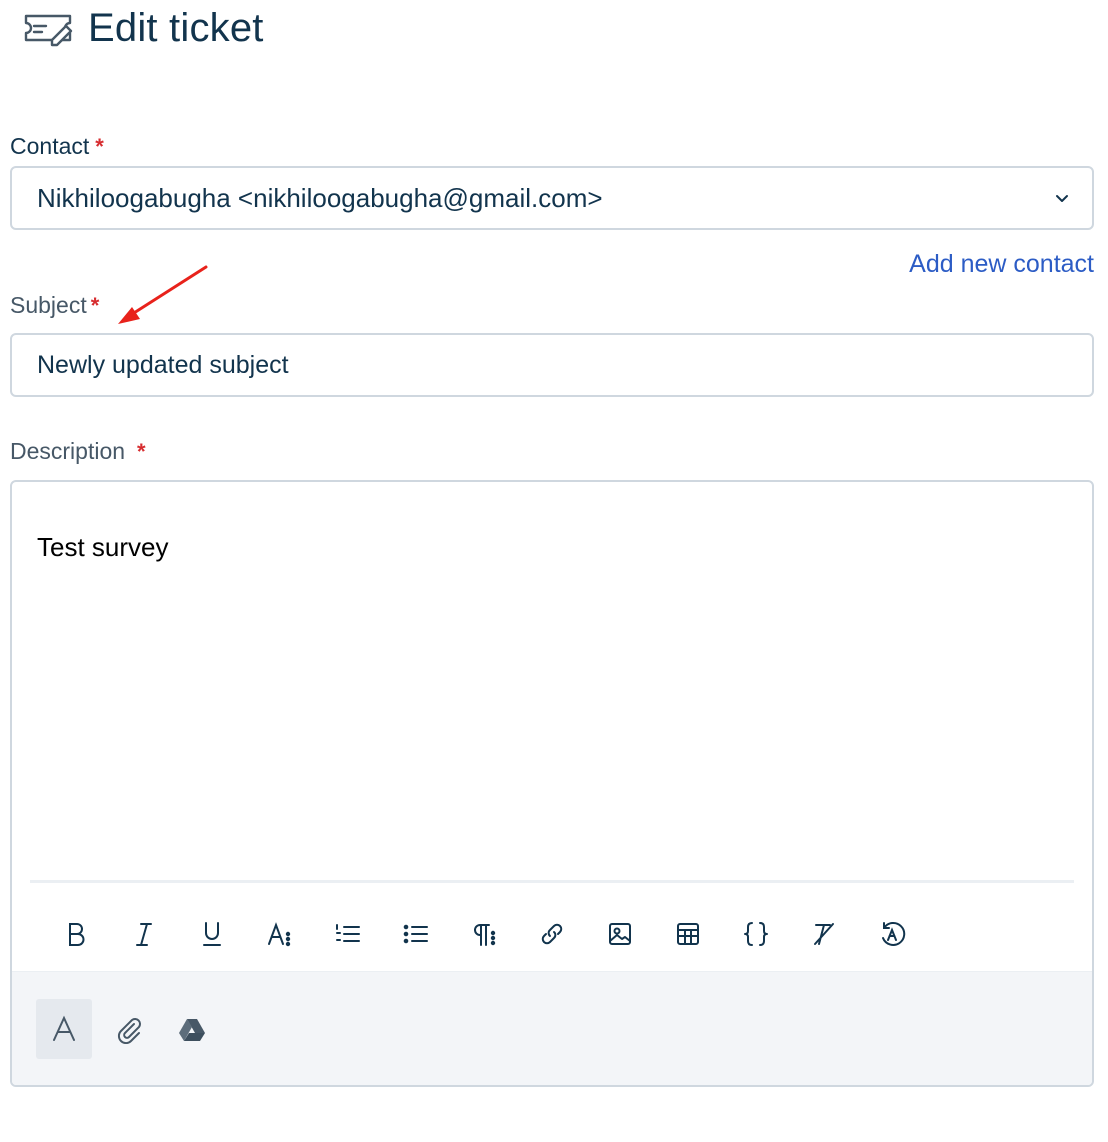 The height and width of the screenshot is (1142, 1108). What do you see at coordinates (620, 934) in the screenshot?
I see `image-icon` at bounding box center [620, 934].